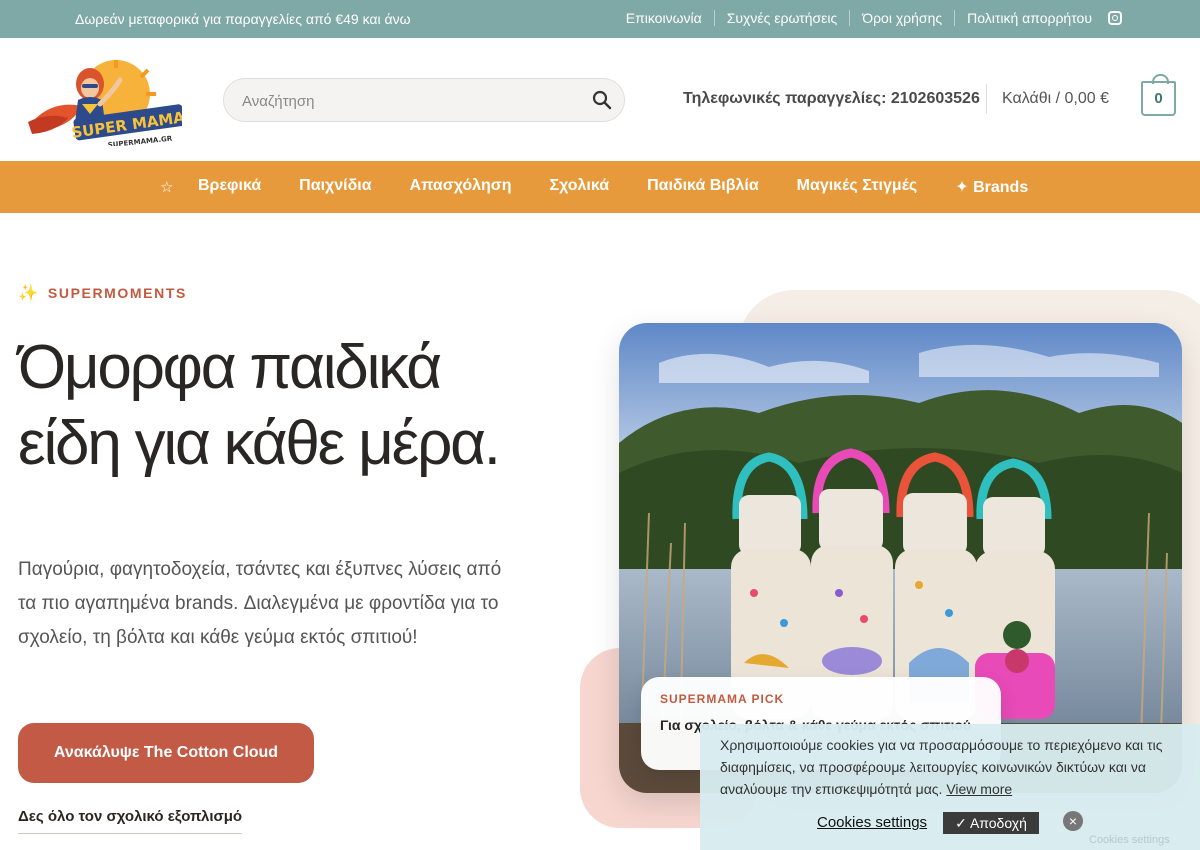 Image resolution: width=1200 pixels, height=850 pixels. I want to click on top-link-contact: Επικοινωνία, so click(664, 18).